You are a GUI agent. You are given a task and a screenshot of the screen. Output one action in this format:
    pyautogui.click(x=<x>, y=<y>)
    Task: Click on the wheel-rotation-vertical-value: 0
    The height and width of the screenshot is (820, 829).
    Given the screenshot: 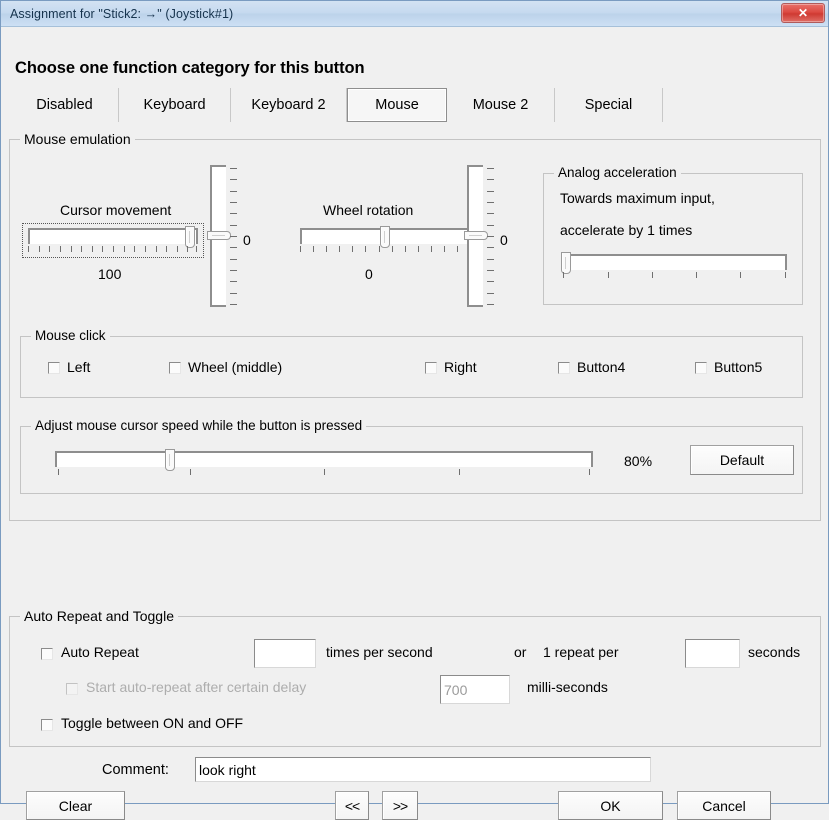 What is the action you would take?
    pyautogui.click(x=504, y=240)
    